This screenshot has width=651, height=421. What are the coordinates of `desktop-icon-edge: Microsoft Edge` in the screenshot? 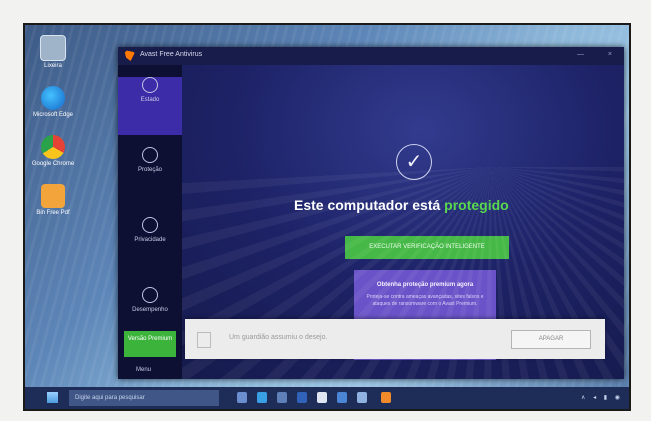 It's located at (53, 102).